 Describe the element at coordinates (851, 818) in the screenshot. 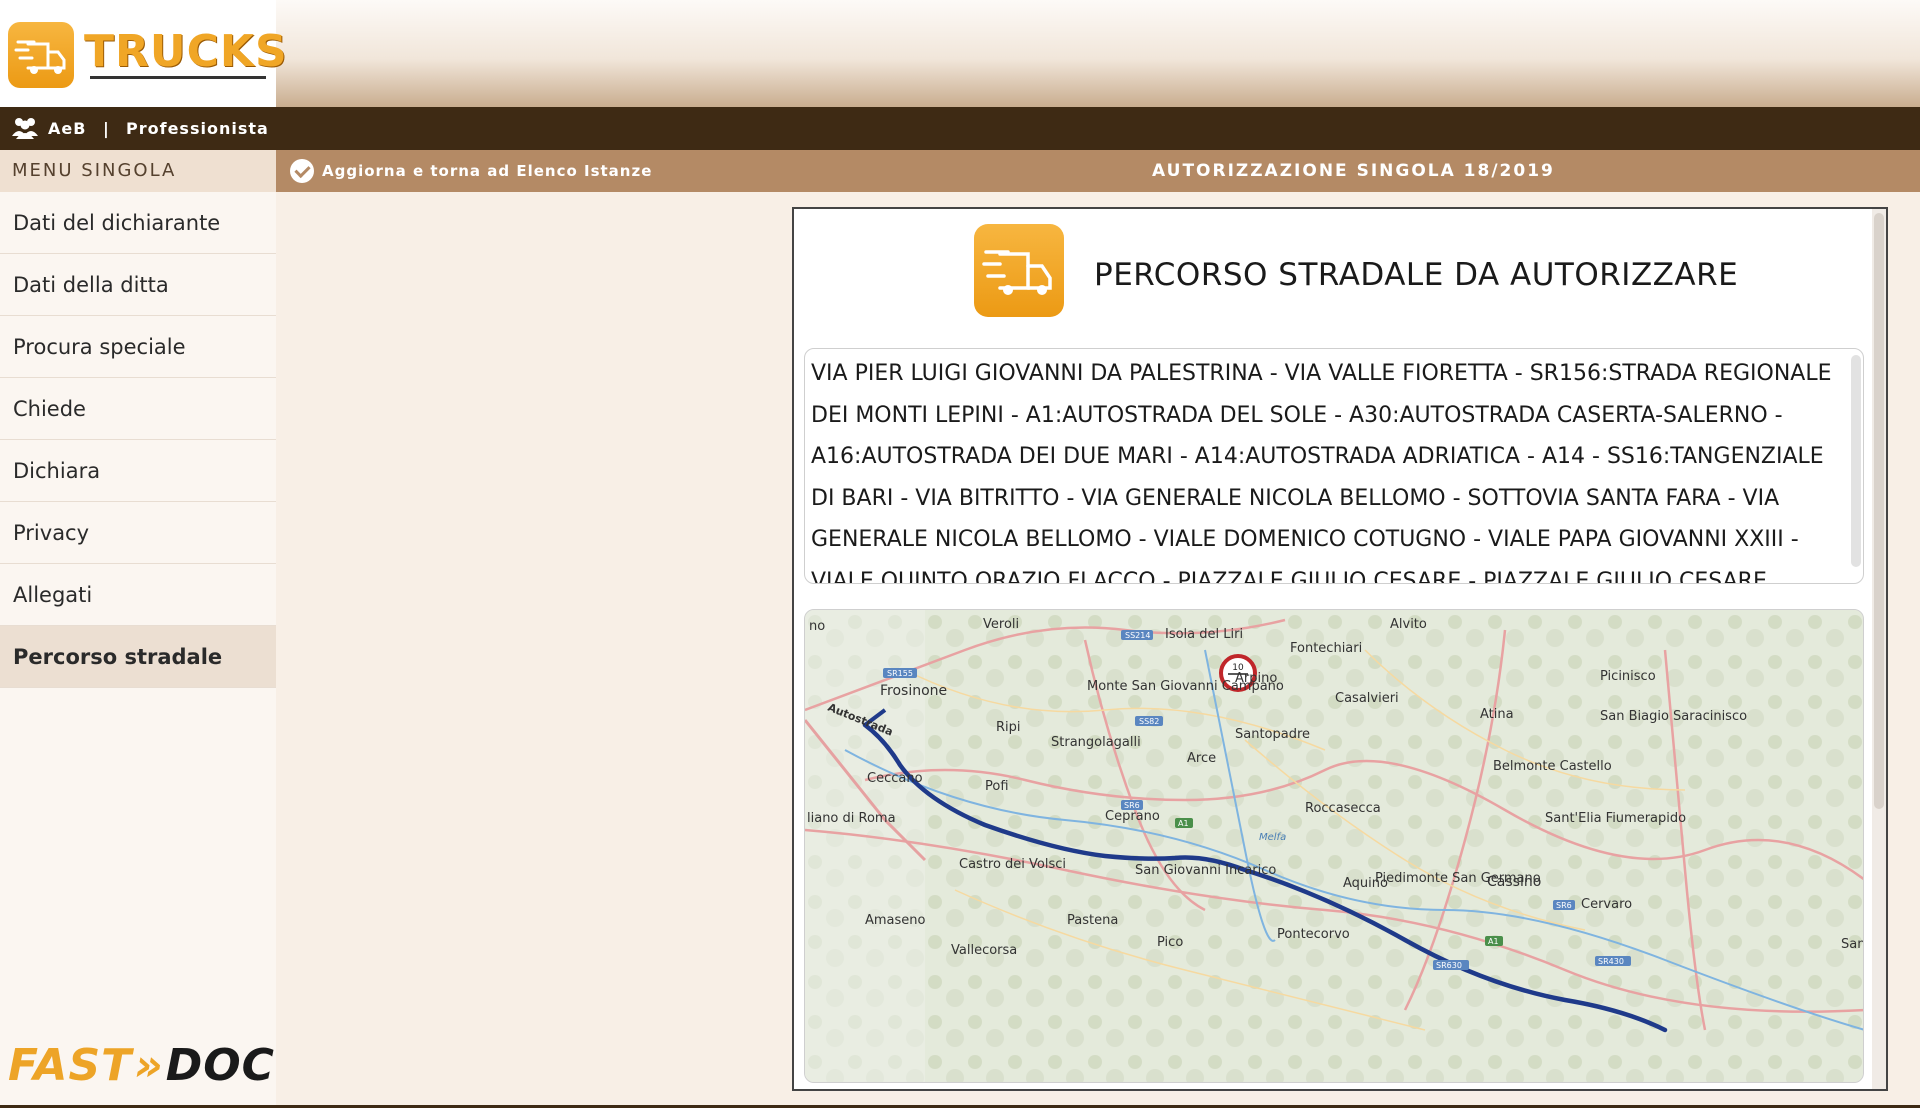

I see `svg-text: liano di Roma` at that location.